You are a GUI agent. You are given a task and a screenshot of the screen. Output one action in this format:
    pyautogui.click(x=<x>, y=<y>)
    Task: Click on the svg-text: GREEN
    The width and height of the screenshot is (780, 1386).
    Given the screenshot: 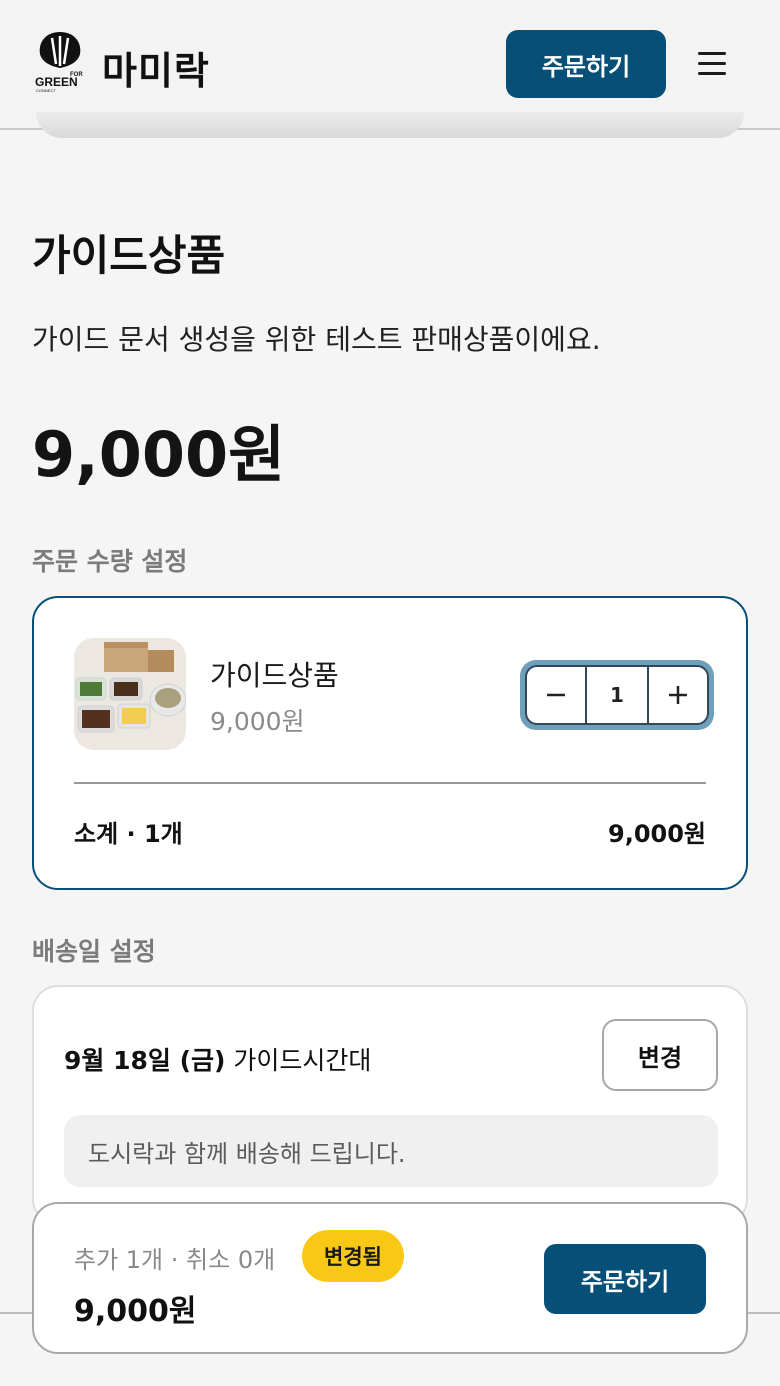 What is the action you would take?
    pyautogui.click(x=56, y=82)
    